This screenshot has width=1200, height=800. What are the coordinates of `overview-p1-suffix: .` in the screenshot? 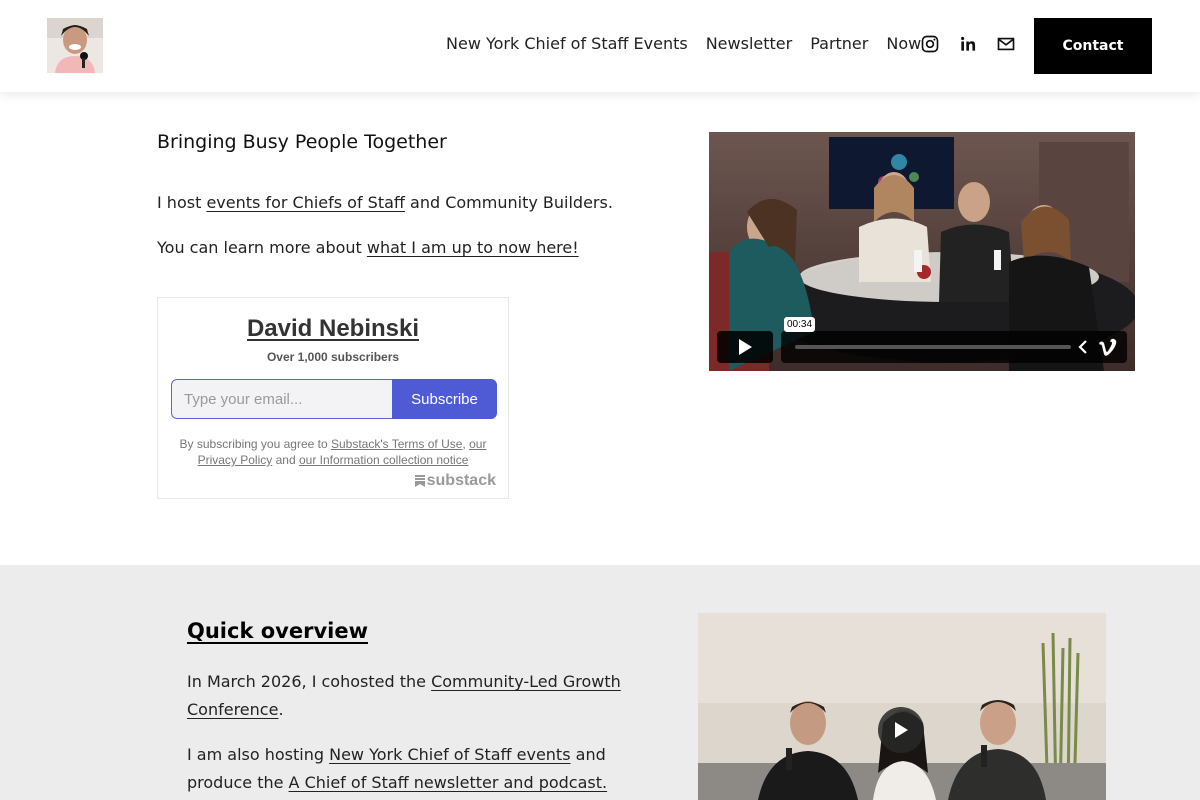 It's located at (281, 709).